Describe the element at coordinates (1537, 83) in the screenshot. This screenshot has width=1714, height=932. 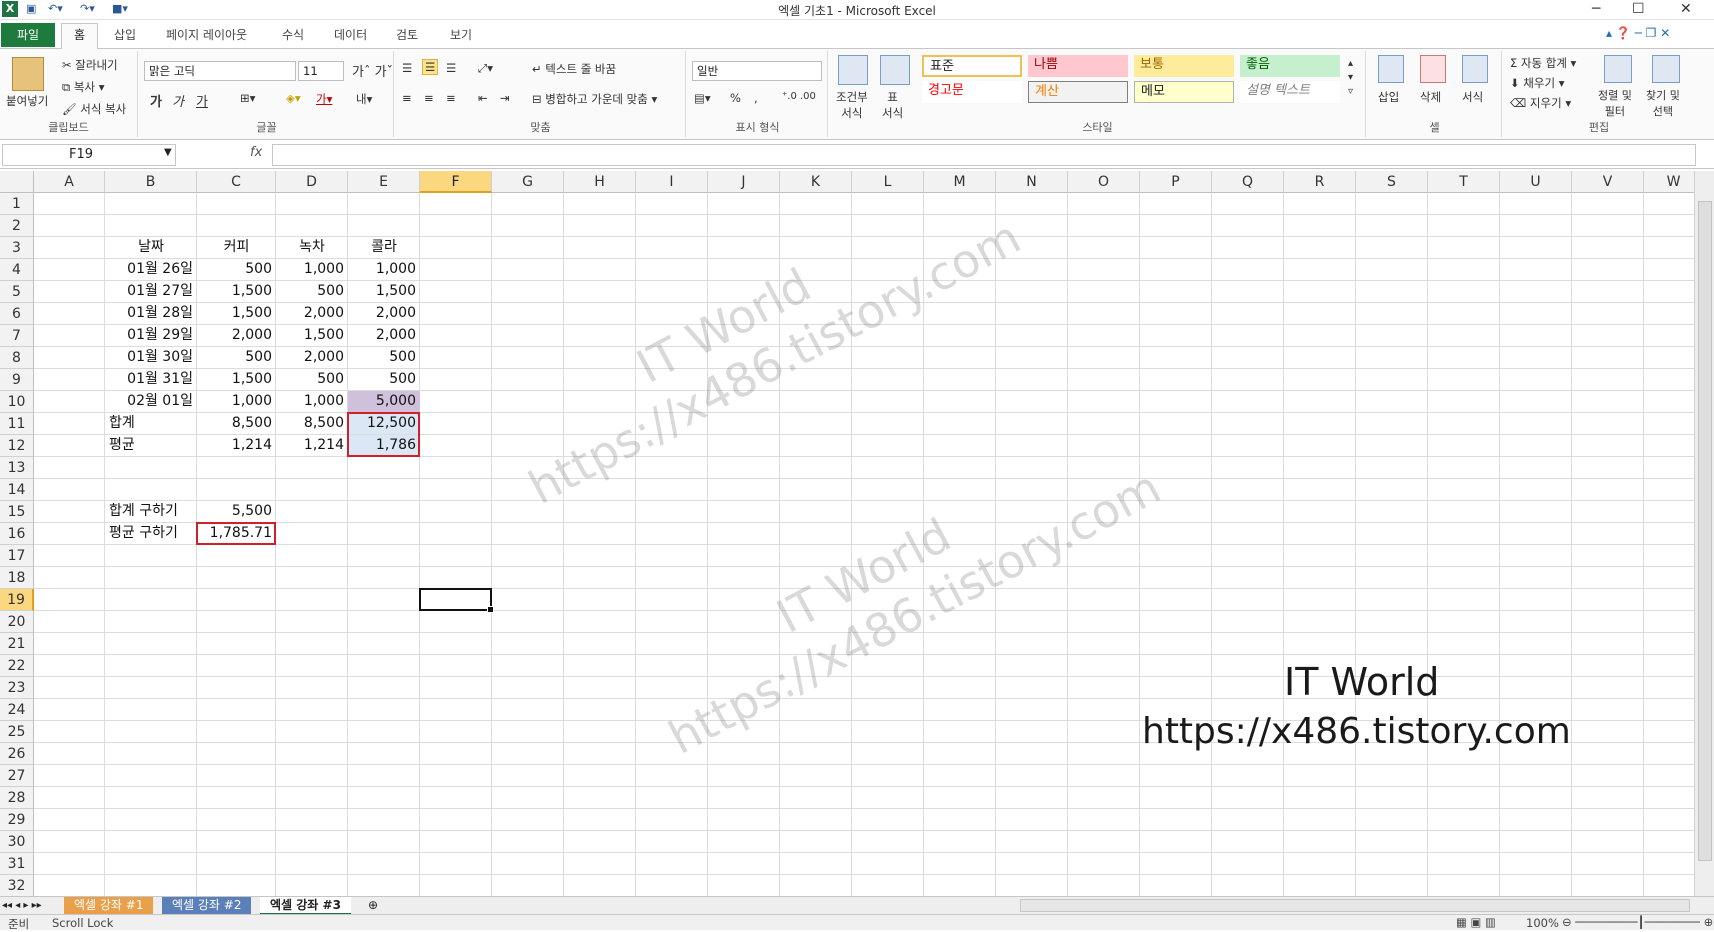
I see `fill-button: ⬇ 채우기 ▾` at that location.